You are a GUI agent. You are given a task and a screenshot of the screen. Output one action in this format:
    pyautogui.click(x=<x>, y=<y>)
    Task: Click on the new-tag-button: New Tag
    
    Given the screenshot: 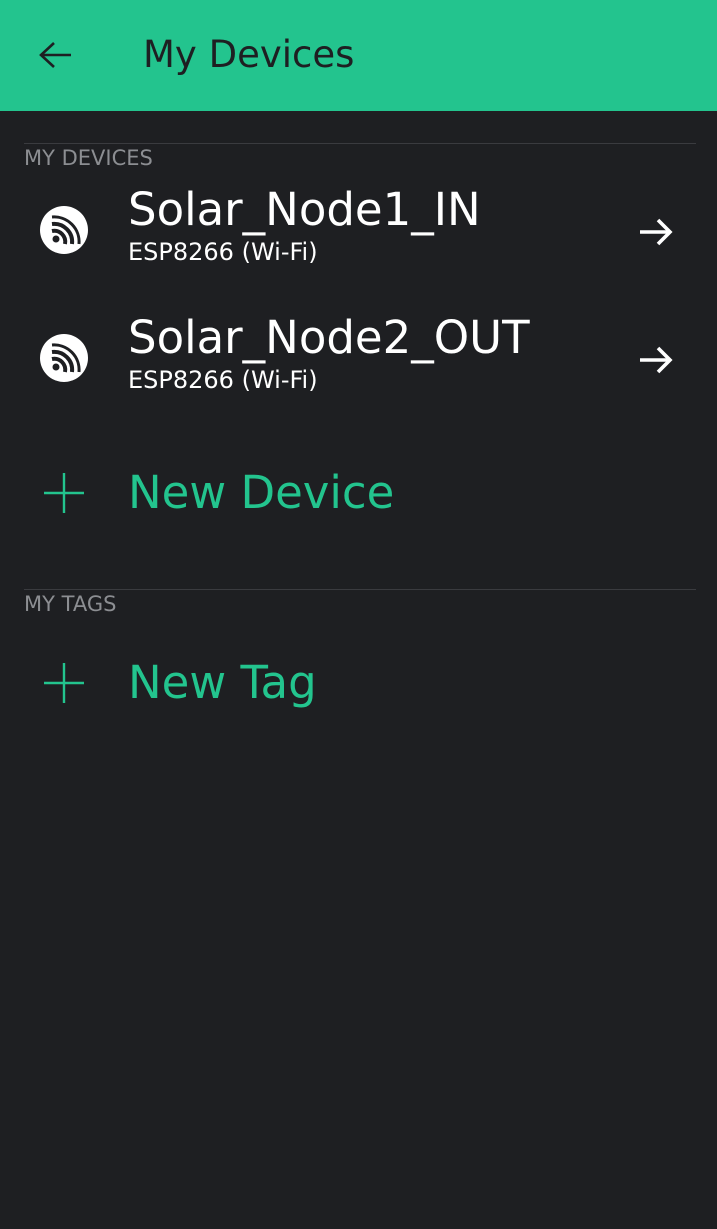 What is the action you would take?
    pyautogui.click(x=358, y=683)
    